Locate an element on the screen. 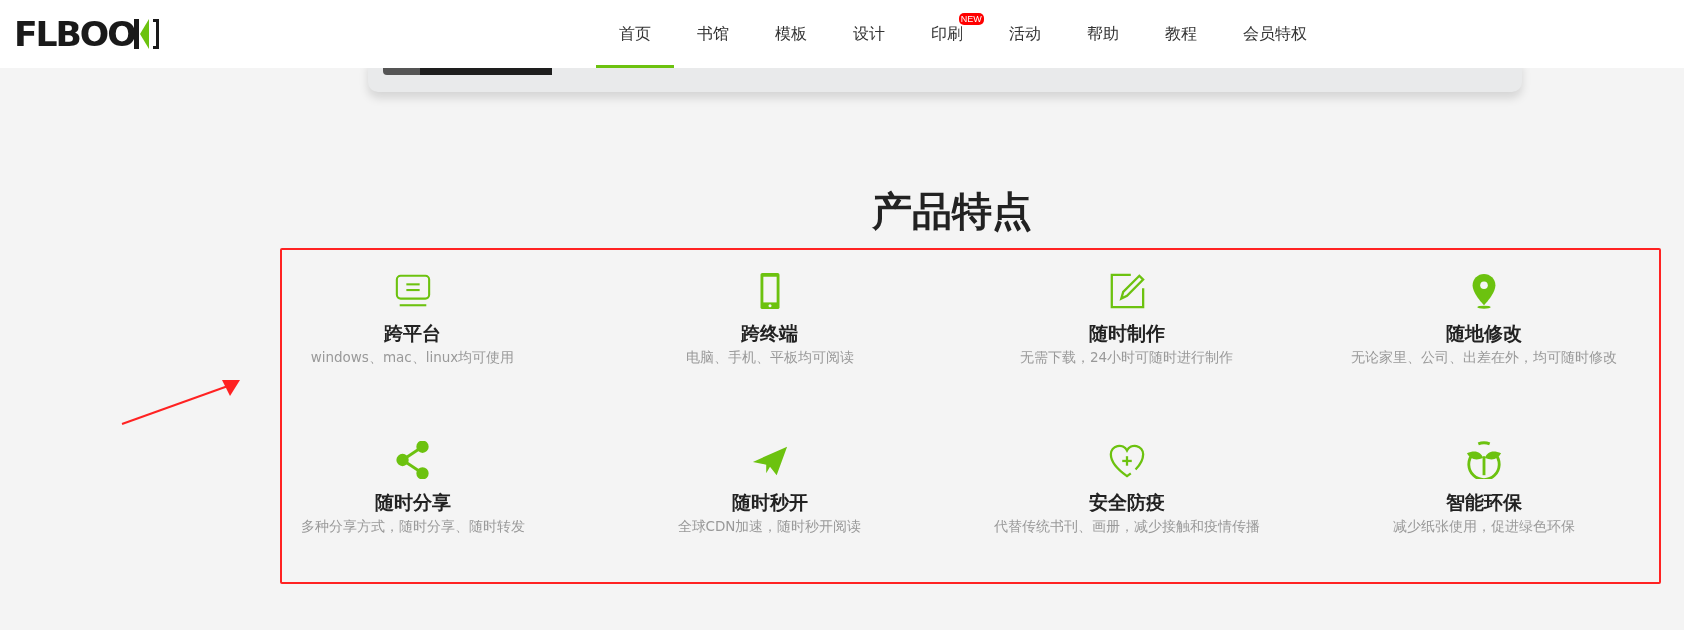 Image resolution: width=1684 pixels, height=630 pixels. feature-description: 全球CDN加速，随时秒开阅读 is located at coordinates (769, 527).